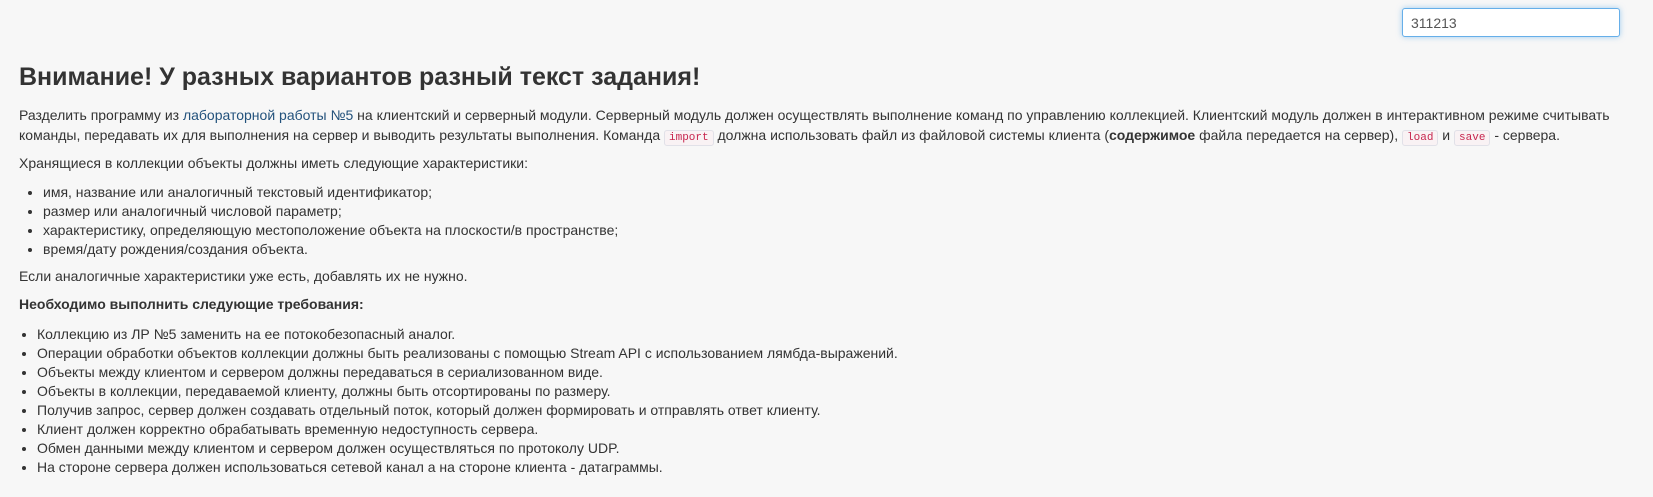 This screenshot has height=497, width=1653. Describe the element at coordinates (268, 115) in the screenshot. I see `lab5-link: лабораторной работы №5` at that location.